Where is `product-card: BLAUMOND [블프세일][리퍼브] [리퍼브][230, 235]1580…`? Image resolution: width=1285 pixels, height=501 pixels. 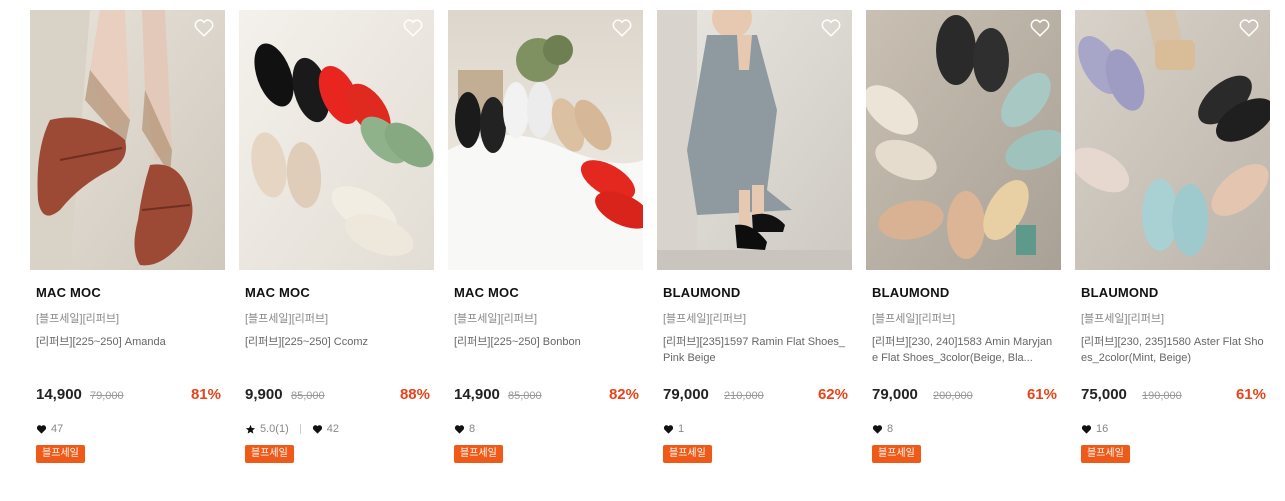 product-card: BLAUMOND [블프세일][리퍼브] [리퍼브][230, 235]1580… is located at coordinates (1172, 236).